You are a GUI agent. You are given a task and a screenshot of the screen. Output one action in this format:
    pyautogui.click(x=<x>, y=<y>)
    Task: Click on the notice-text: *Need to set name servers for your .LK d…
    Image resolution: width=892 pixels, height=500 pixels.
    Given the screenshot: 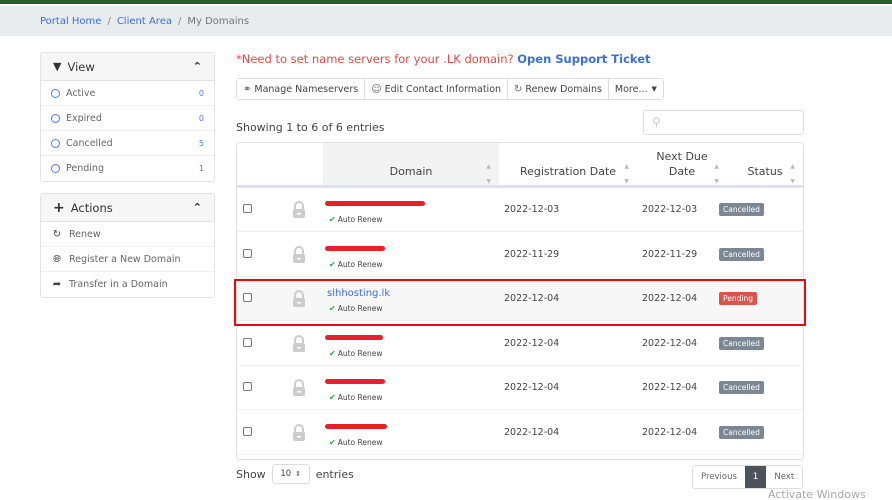 What is the action you would take?
    pyautogui.click(x=377, y=59)
    